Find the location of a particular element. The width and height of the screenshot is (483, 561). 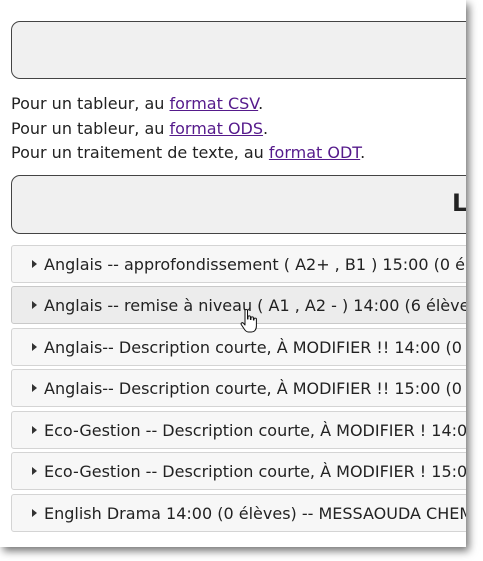

format-ods-link: format ODS is located at coordinates (216, 128).